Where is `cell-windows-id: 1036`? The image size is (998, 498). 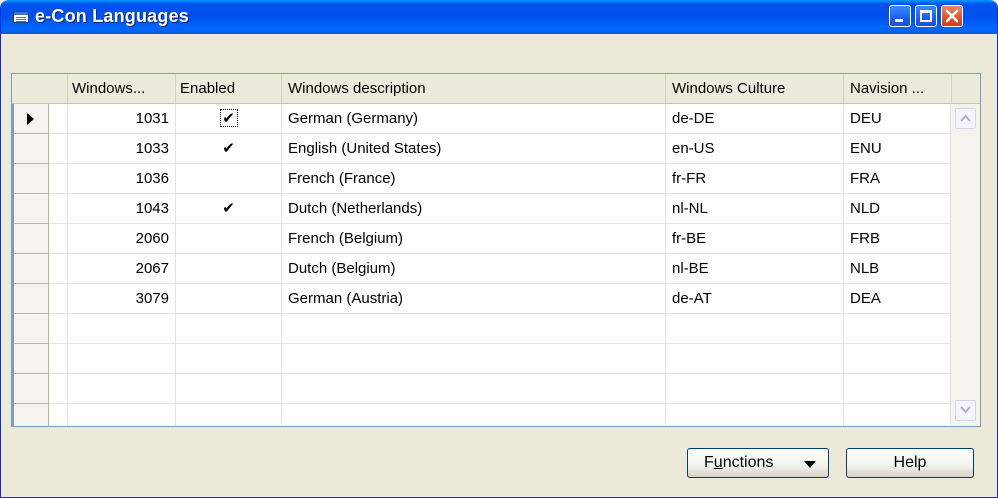
cell-windows-id: 1036 is located at coordinates (122, 178).